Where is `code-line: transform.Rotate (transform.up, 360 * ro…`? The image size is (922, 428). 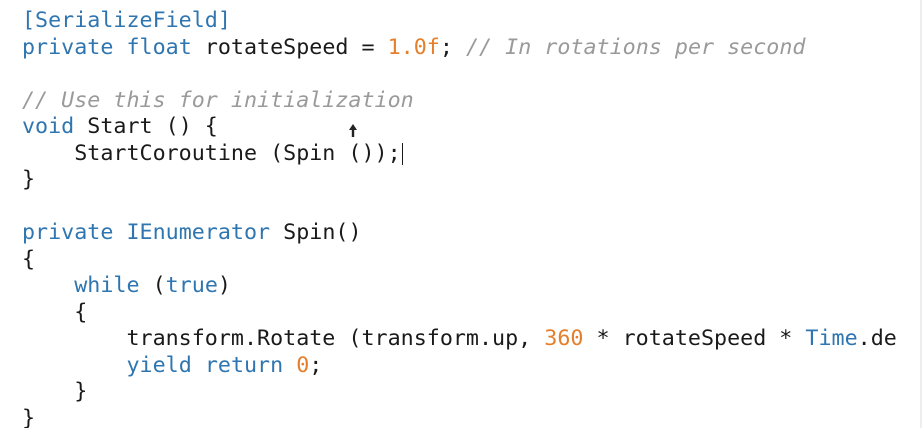 code-line: transform.Rotate (transform.up, 360 * ro… is located at coordinates (459, 339).